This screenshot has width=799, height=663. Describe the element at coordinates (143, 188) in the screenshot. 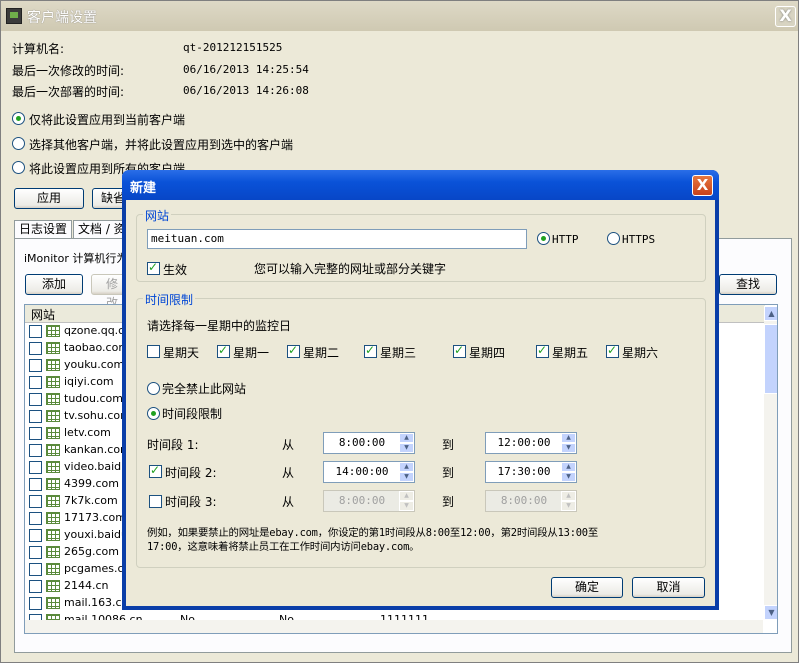

I see `dialog-title: 新建` at that location.